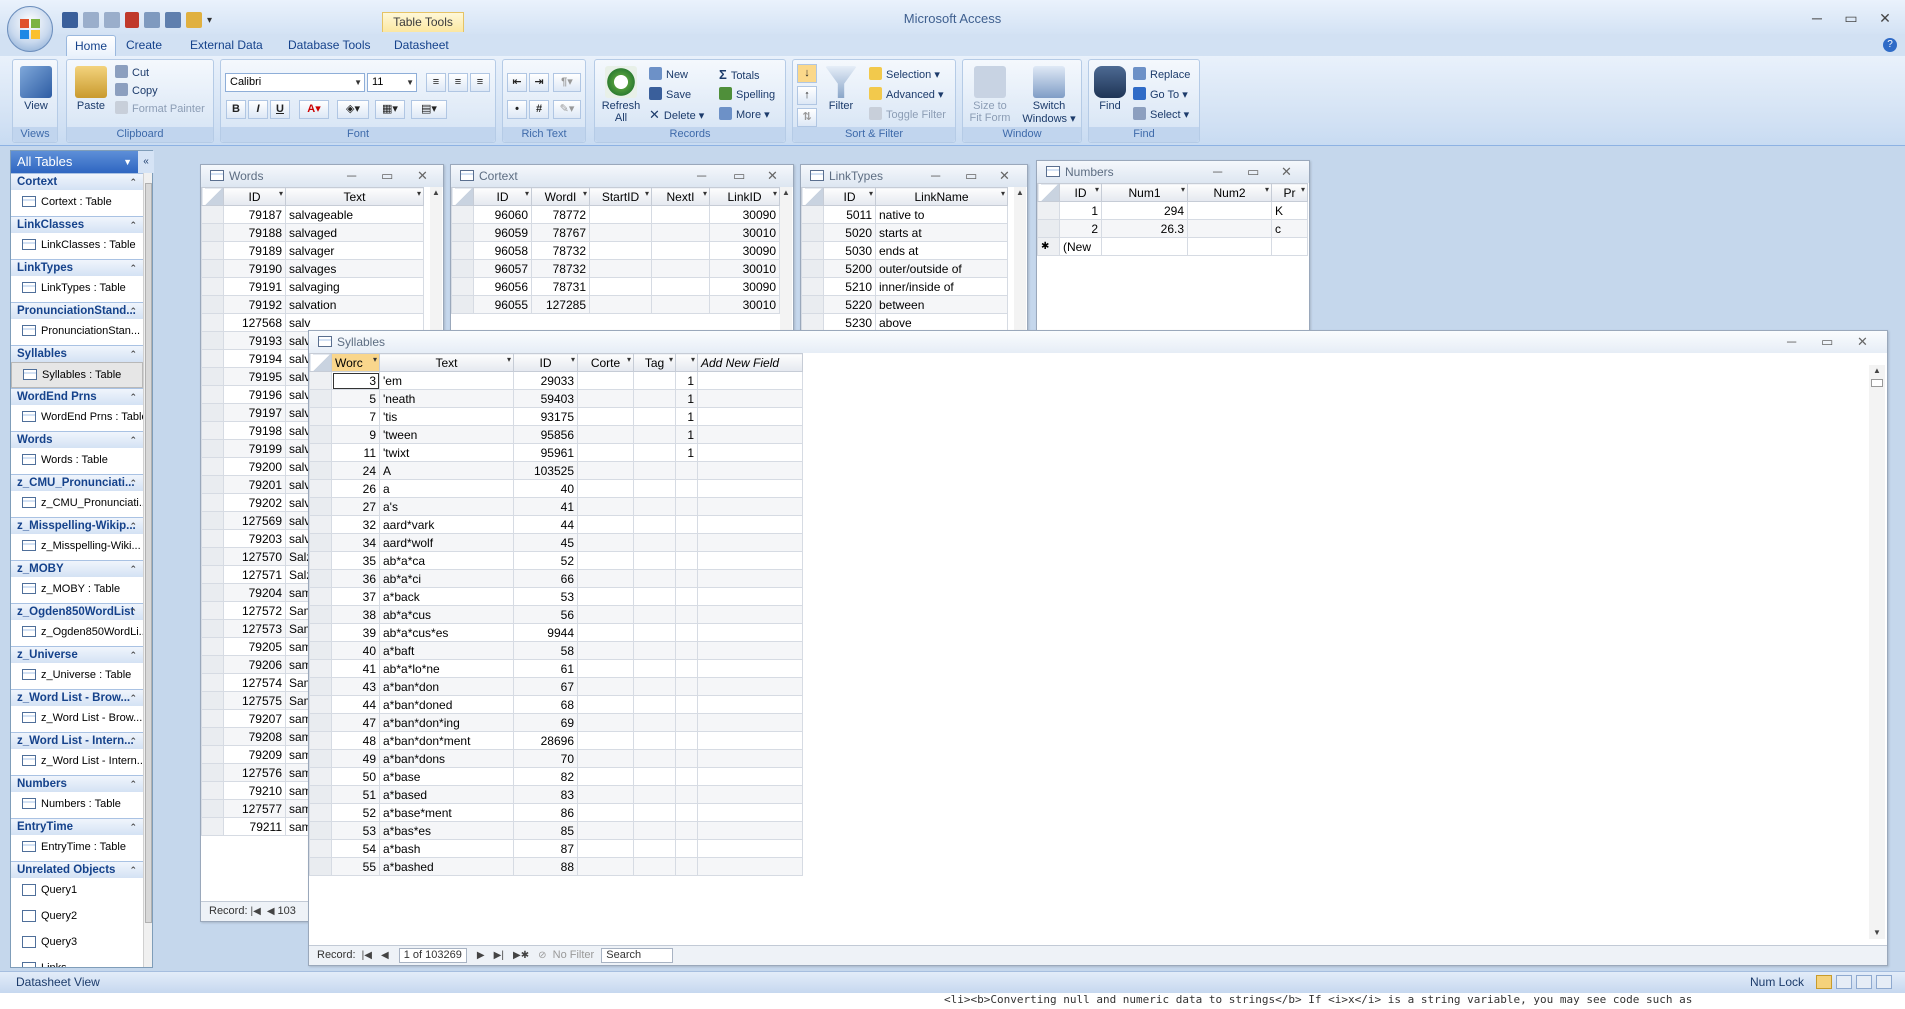 This screenshot has width=1905, height=1009. What do you see at coordinates (148, 553) in the screenshot?
I see `scrollbar-thumb` at bounding box center [148, 553].